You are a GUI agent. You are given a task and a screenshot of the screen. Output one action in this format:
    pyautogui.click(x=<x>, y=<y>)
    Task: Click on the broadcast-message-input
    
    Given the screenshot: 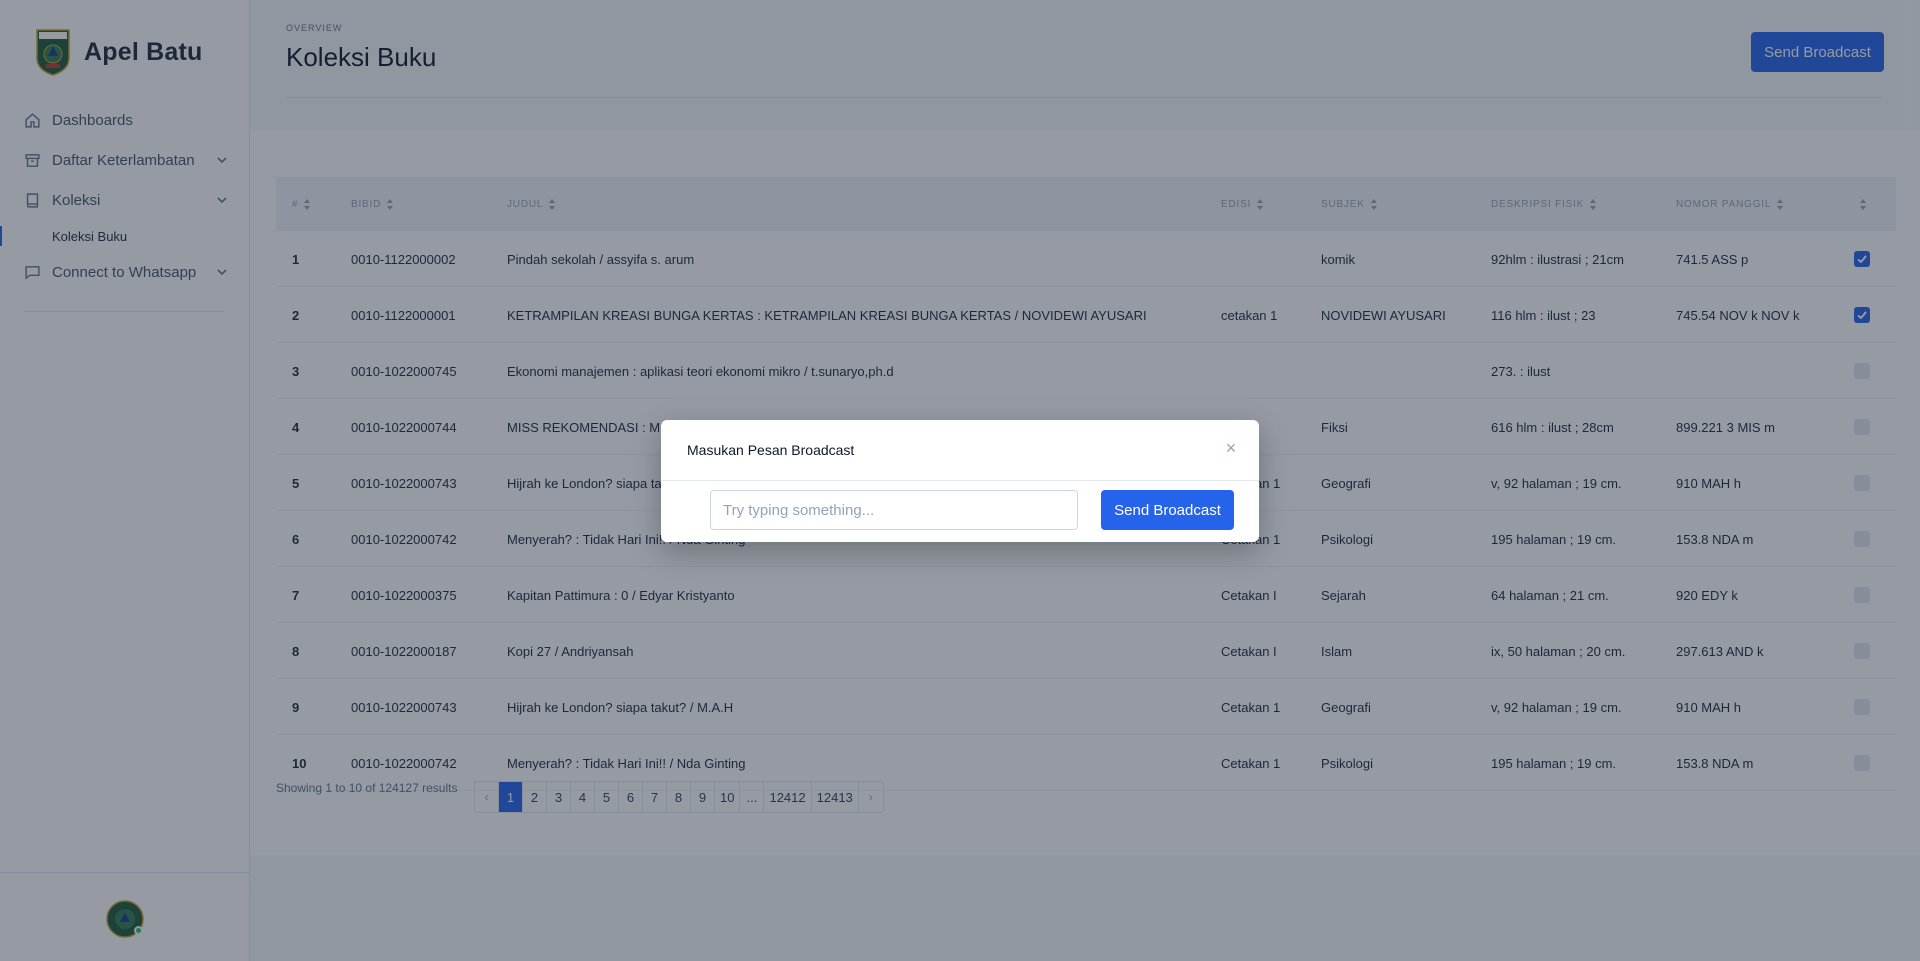 What is the action you would take?
    pyautogui.click(x=894, y=510)
    